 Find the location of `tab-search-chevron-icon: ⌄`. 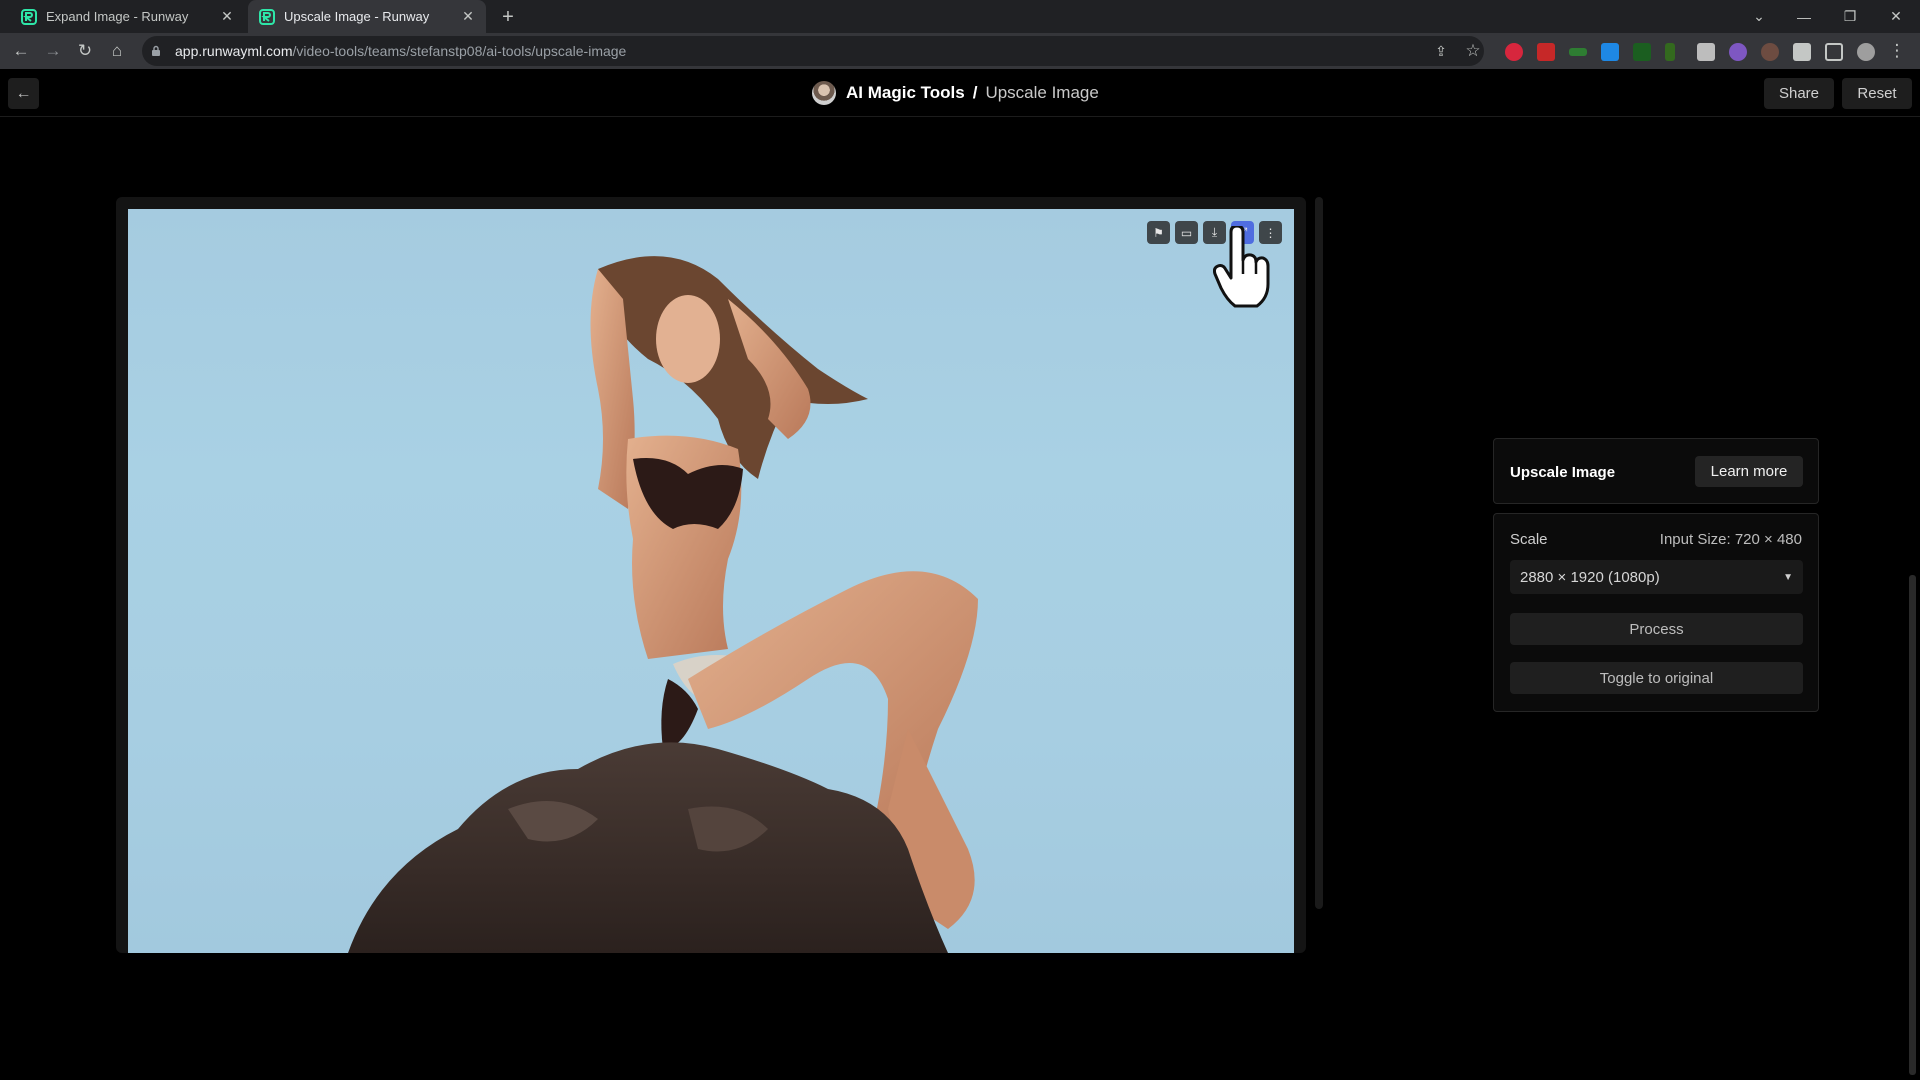

tab-search-chevron-icon: ⌄ is located at coordinates (1759, 16).